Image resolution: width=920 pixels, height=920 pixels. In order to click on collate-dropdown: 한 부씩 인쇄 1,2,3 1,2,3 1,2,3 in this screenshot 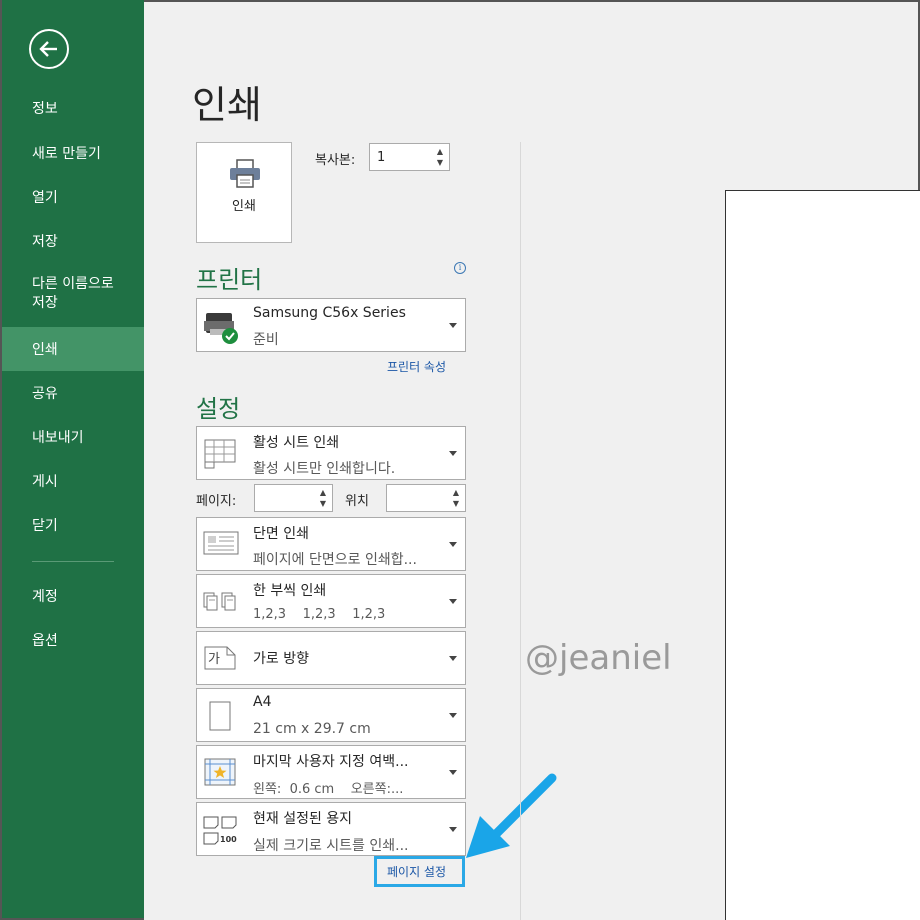, I will do `click(331, 601)`.